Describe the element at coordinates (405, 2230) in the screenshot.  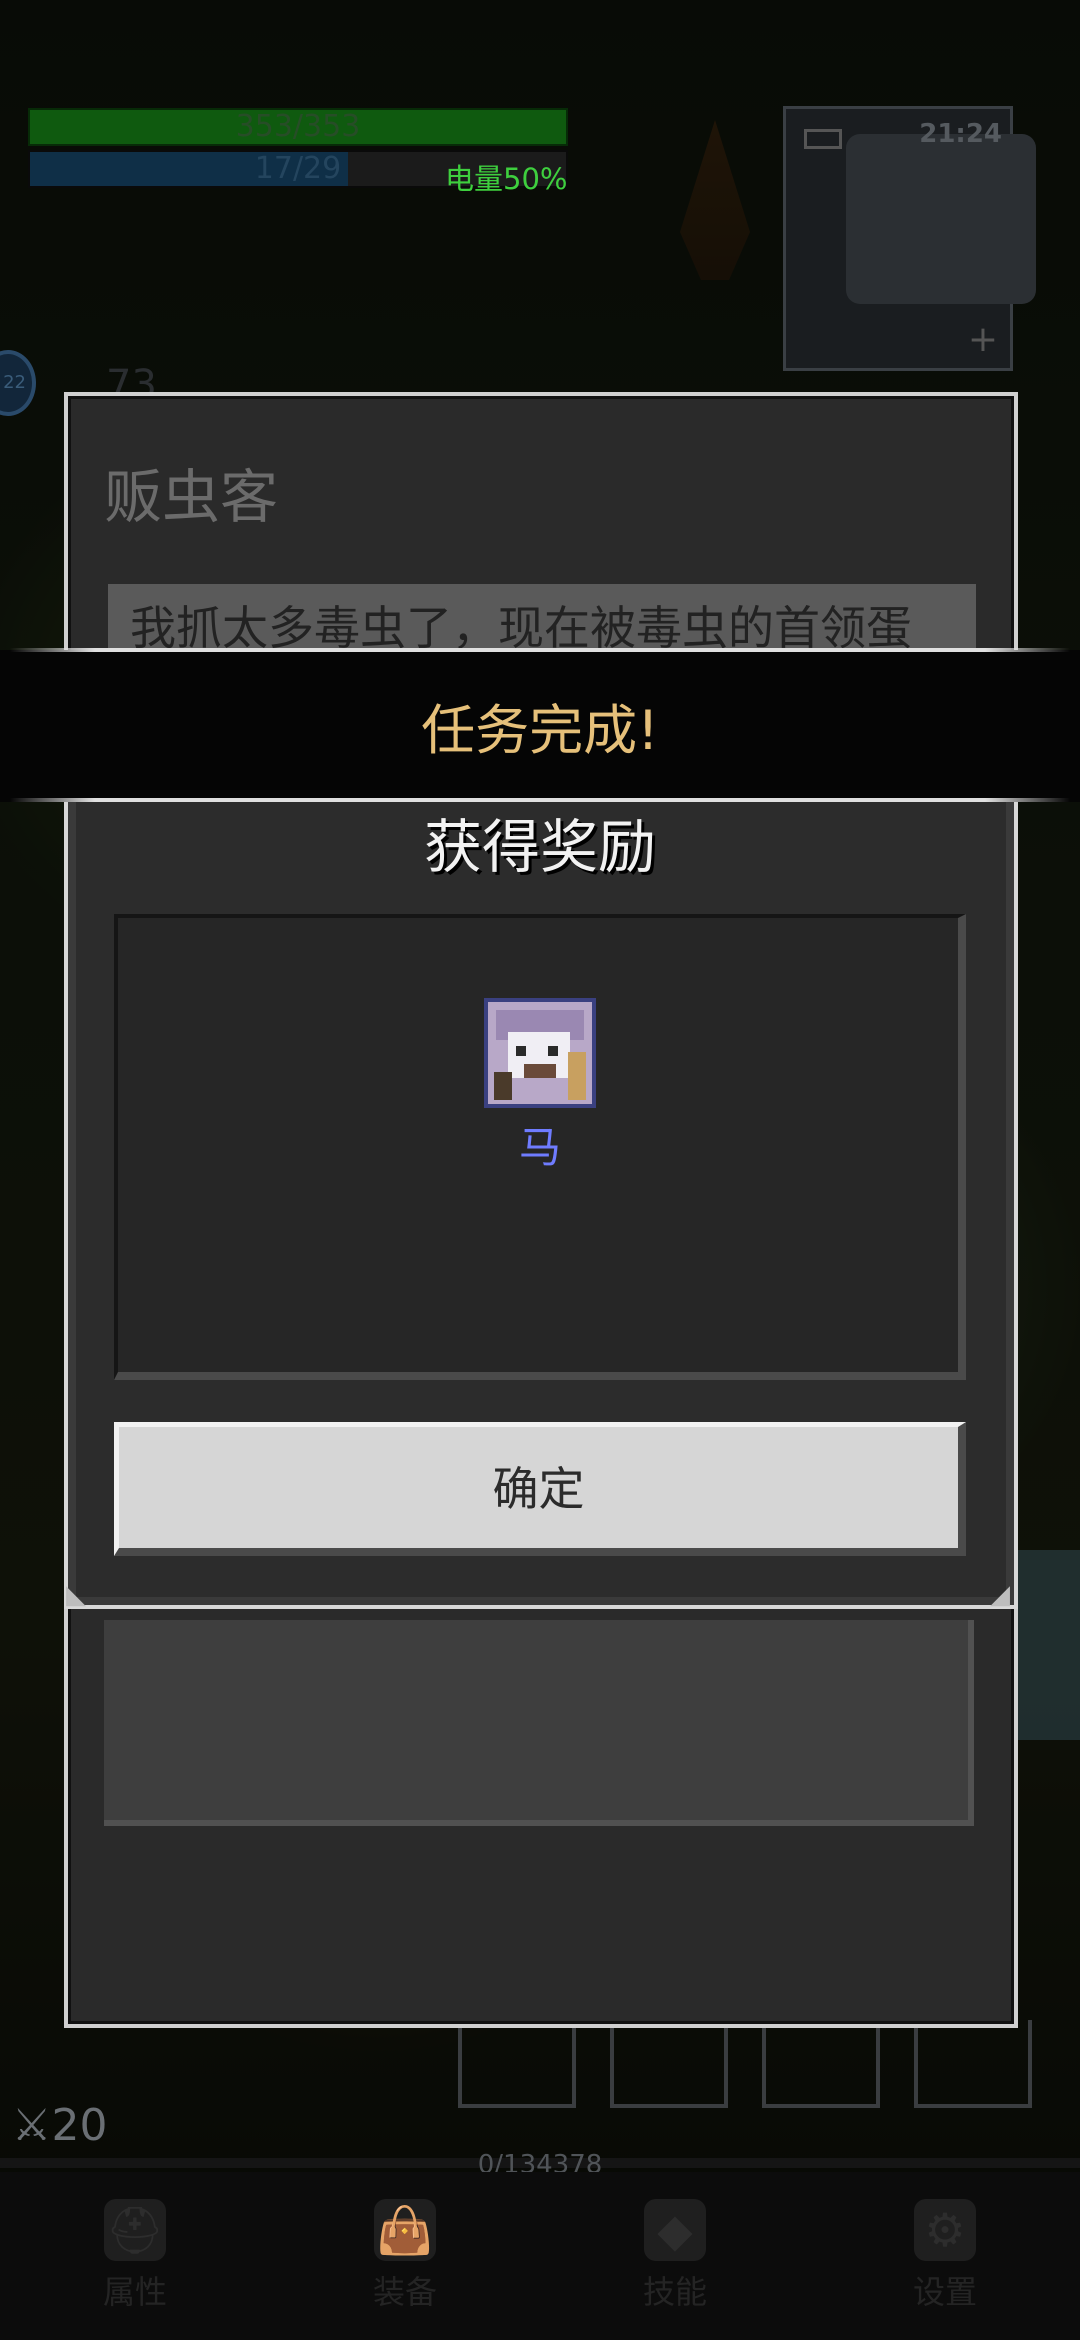
I see `bag-icon: 👜` at that location.